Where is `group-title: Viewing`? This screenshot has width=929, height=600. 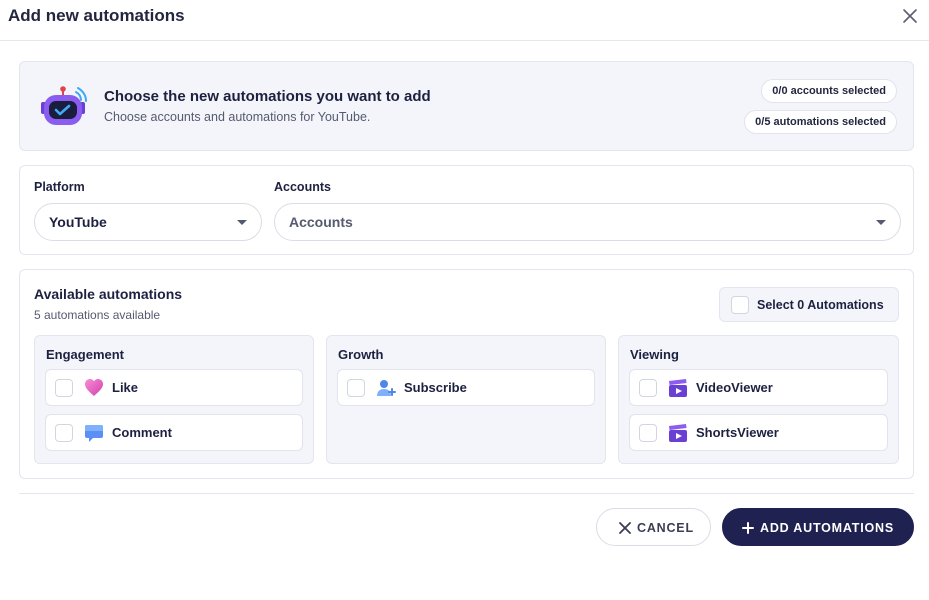 group-title: Viewing is located at coordinates (654, 354).